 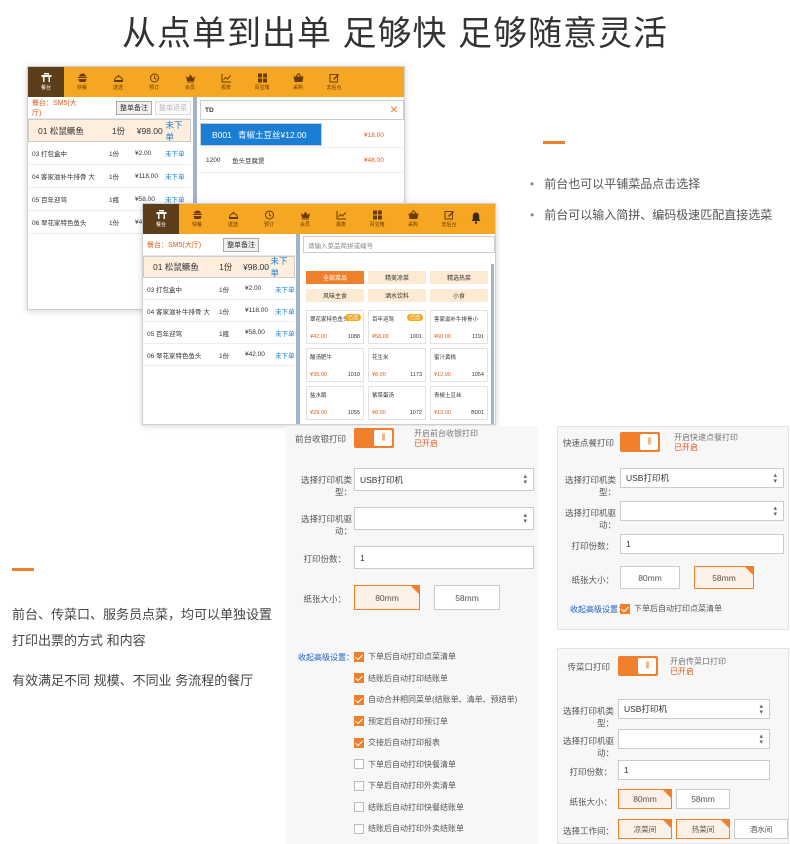 I want to click on category-tab: 精选热菜, so click(x=459, y=277).